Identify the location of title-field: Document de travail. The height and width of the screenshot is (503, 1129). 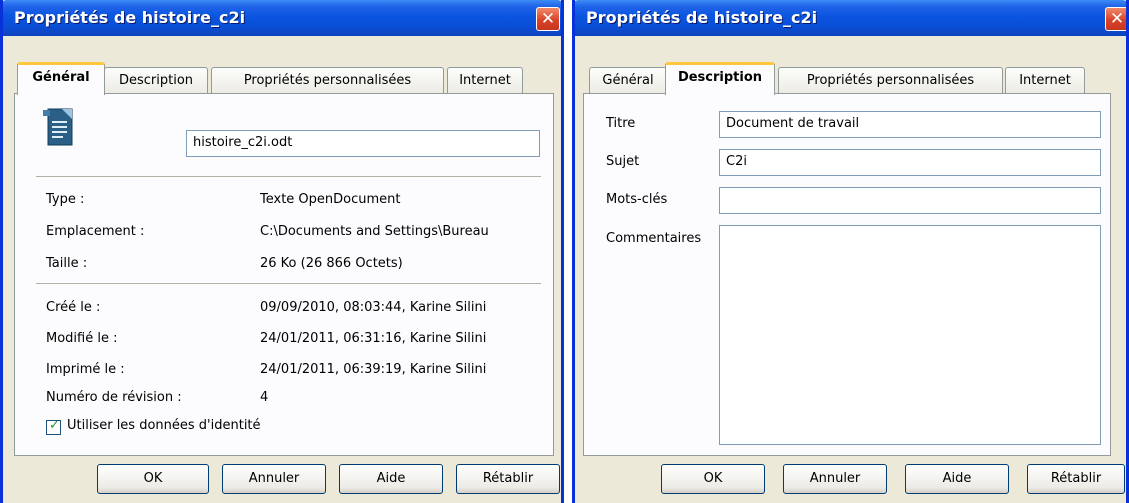
(910, 124).